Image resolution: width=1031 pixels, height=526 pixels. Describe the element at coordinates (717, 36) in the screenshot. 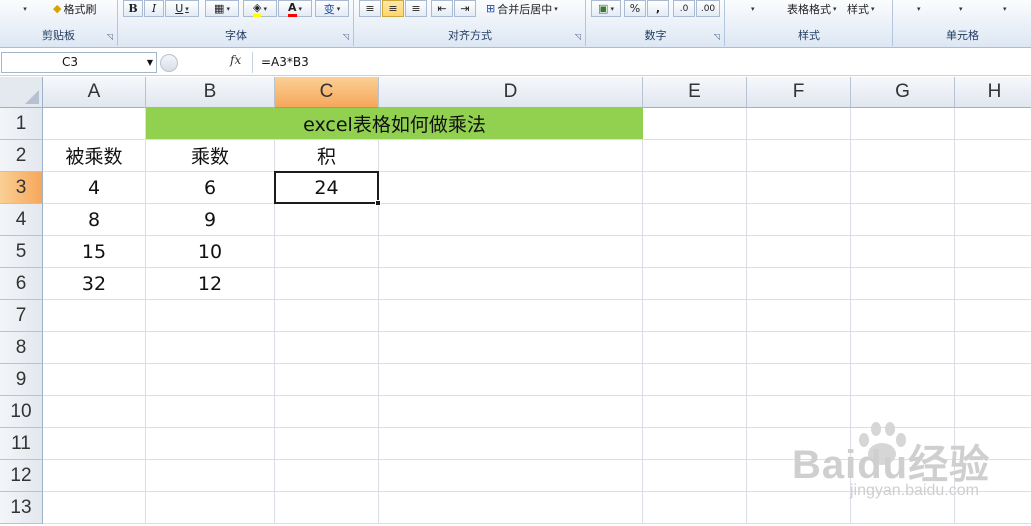

I see `number-launcher-icon: ◹` at that location.